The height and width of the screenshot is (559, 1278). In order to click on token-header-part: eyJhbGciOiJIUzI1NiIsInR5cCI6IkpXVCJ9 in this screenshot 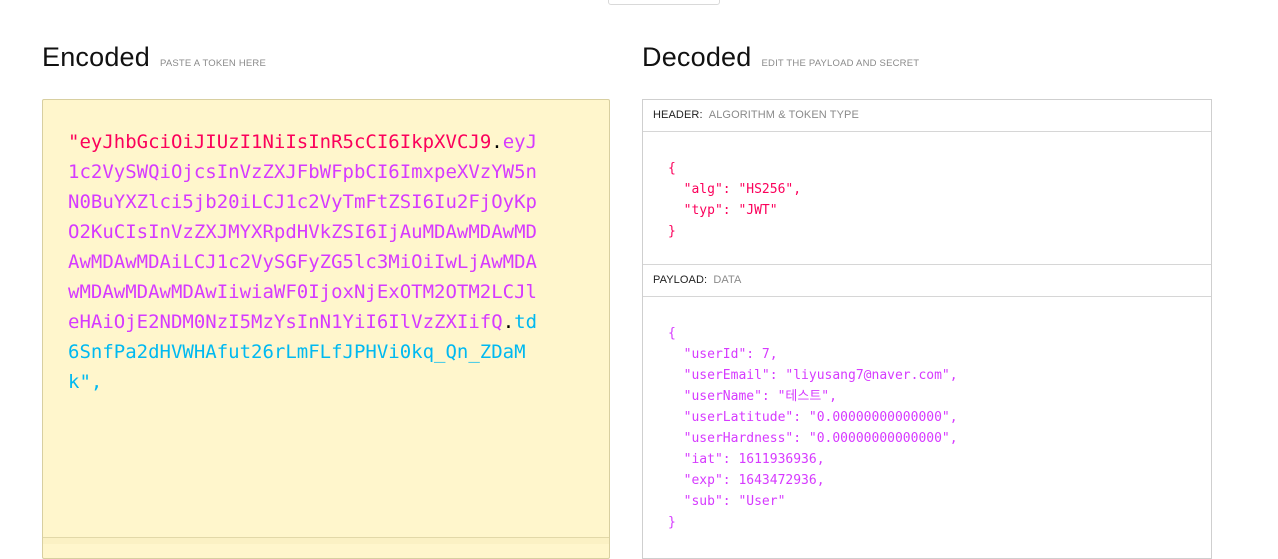, I will do `click(285, 142)`.